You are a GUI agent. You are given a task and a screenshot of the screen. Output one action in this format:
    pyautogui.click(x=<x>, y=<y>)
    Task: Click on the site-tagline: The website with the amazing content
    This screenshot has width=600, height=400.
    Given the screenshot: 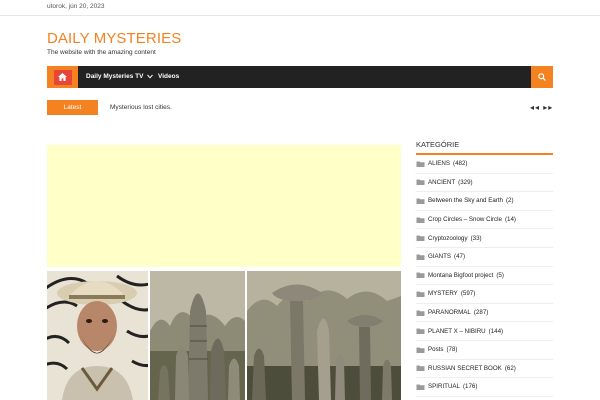 What is the action you would take?
    pyautogui.click(x=101, y=52)
    